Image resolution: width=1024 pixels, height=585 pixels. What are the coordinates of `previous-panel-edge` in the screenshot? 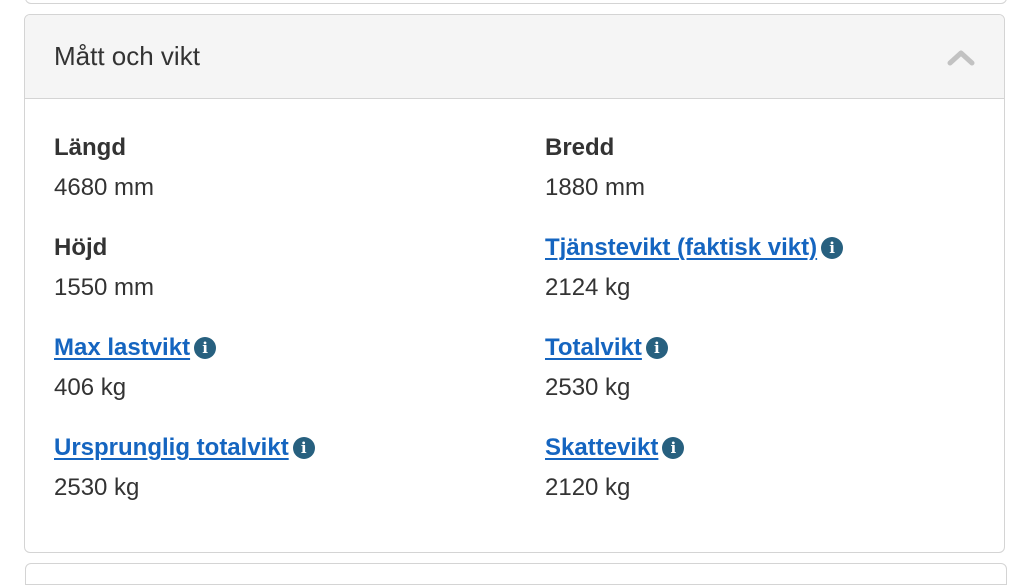 It's located at (516, 2).